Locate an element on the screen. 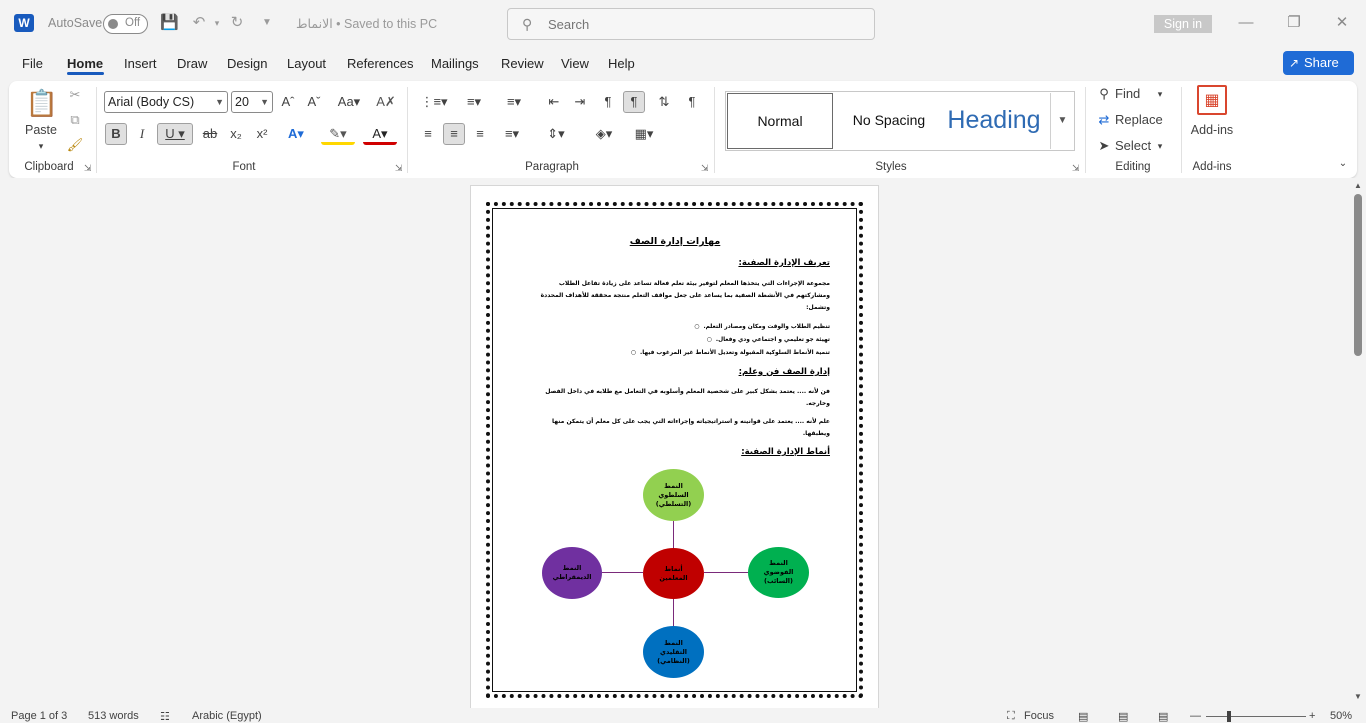 The width and height of the screenshot is (1366, 723). style-normal: Normal is located at coordinates (780, 121).